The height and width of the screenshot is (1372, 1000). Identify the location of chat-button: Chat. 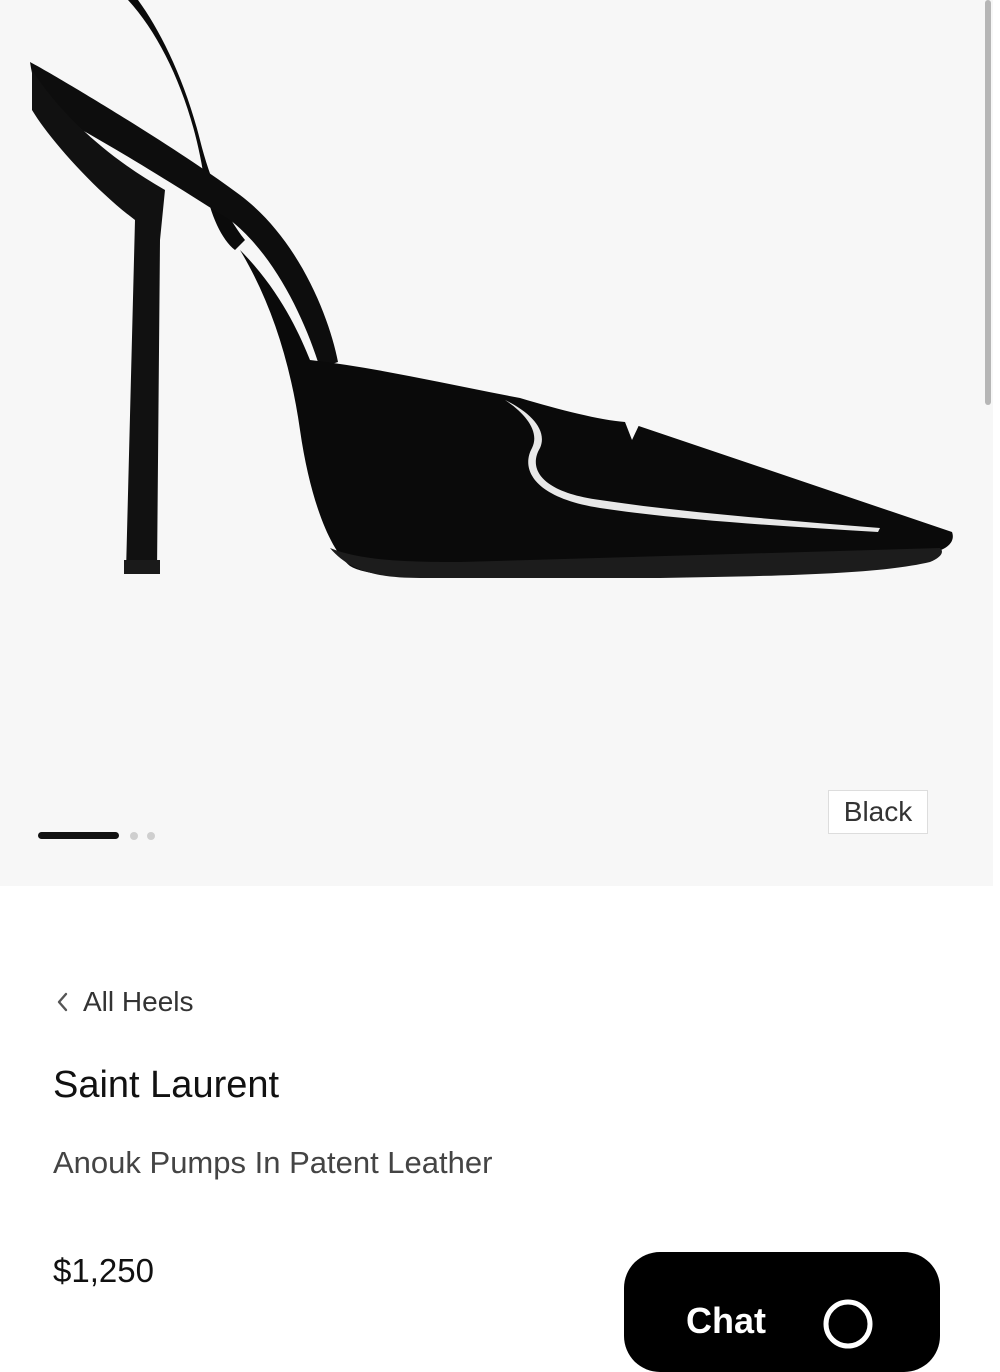
(782, 1312).